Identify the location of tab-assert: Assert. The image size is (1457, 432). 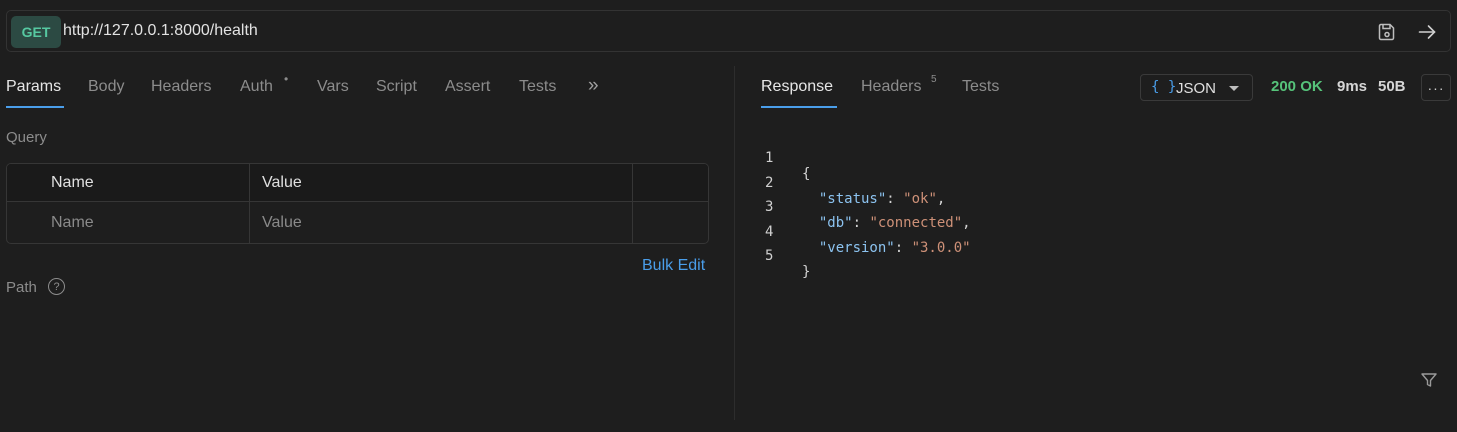
(467, 87).